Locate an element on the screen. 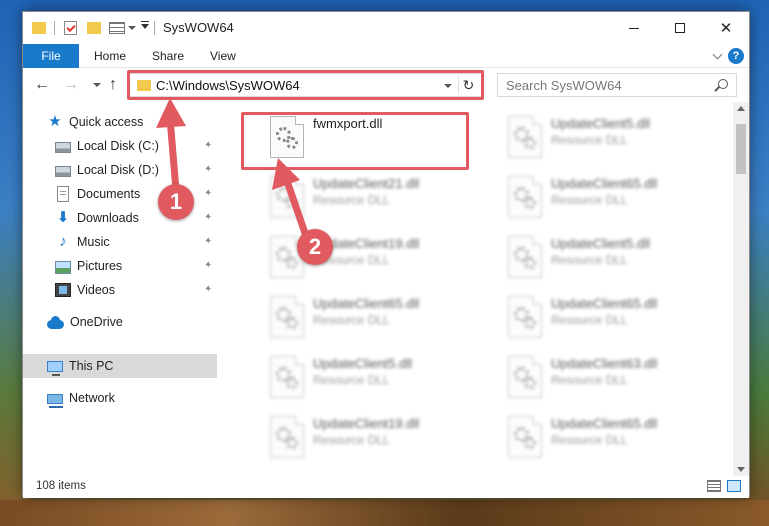 The height and width of the screenshot is (526, 769). vertical-scrollbar is located at coordinates (741, 289).